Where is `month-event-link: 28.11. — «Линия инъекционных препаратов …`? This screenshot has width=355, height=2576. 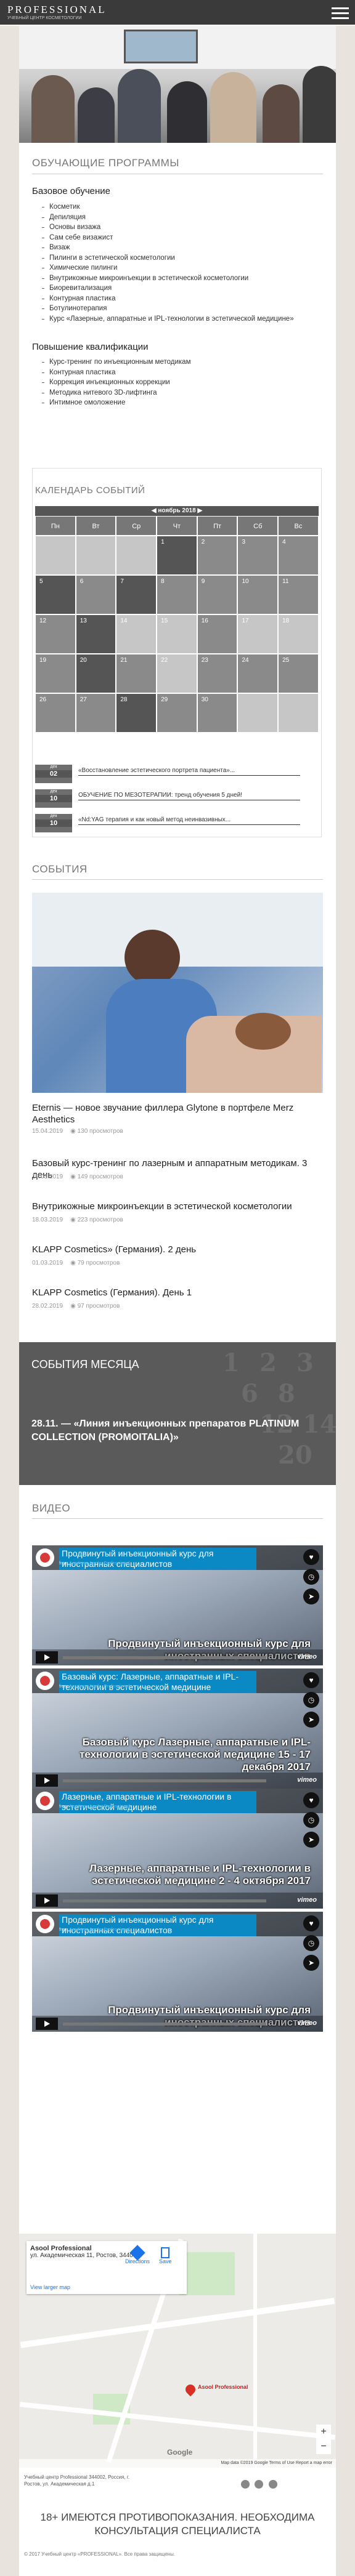
month-event-link: 28.11. — «Линия инъекционных препаратов … is located at coordinates (176, 1430).